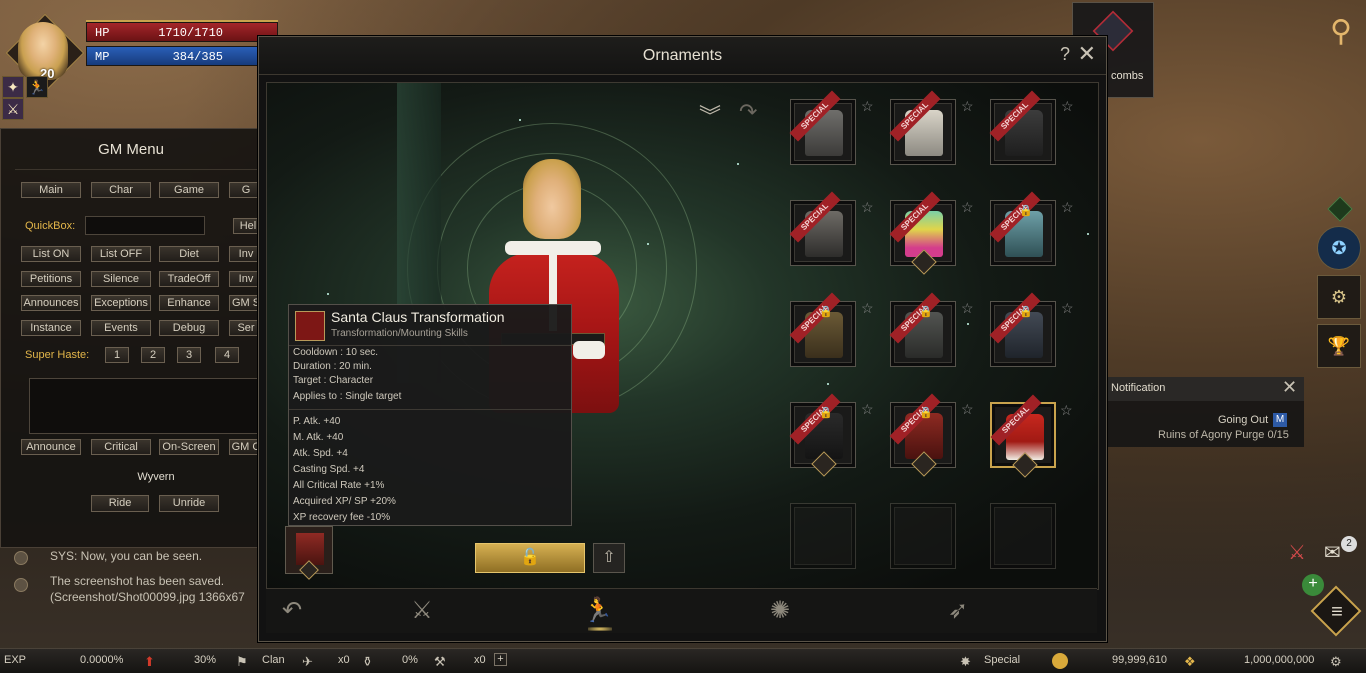  Describe the element at coordinates (189, 447) in the screenshot. I see `on-screen-button: On-Screen` at that location.